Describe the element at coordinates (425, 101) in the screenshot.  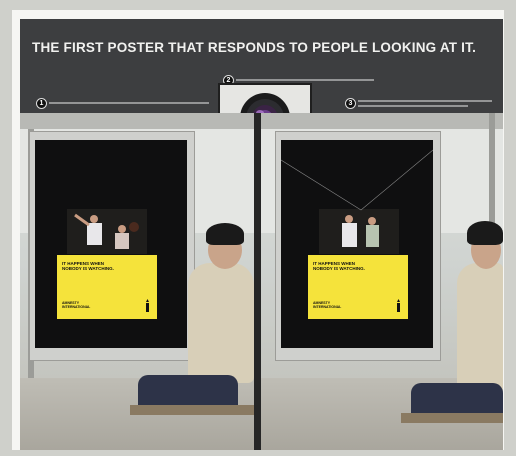
I see `step-3-annotation-line` at that location.